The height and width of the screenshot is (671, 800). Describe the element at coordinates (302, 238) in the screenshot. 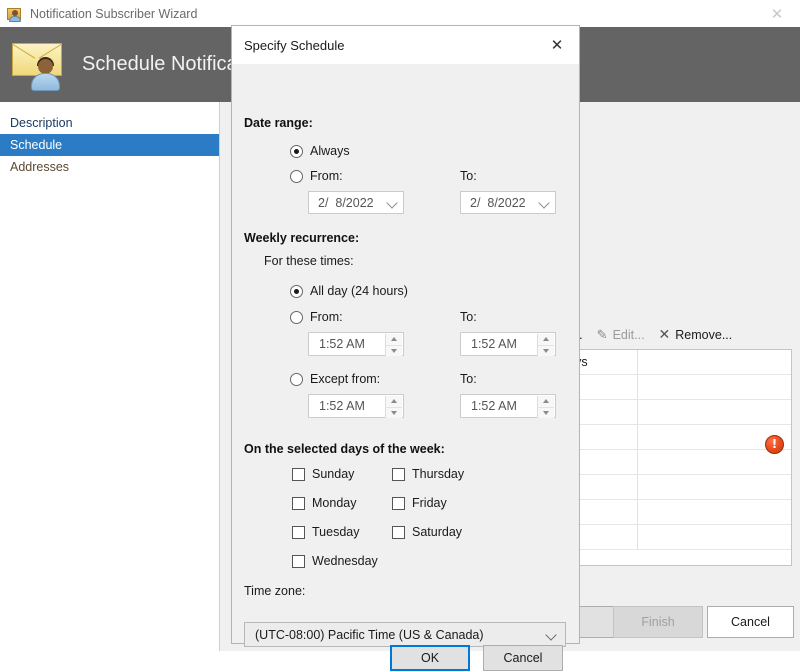

I see `weekly-recurrence-heading: Weekly recurrence:` at that location.